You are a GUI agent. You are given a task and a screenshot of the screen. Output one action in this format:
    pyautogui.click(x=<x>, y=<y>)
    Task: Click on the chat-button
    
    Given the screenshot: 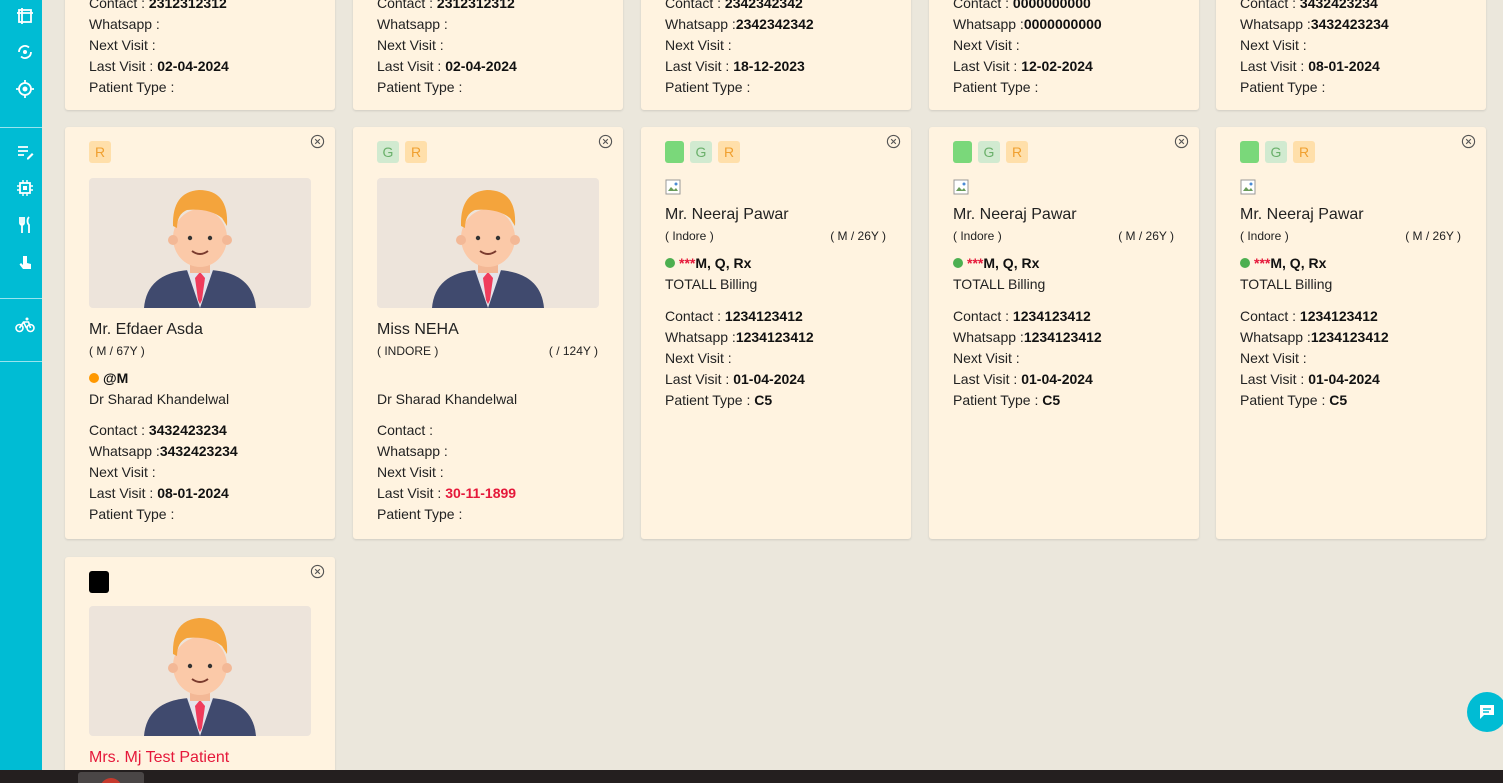 What is the action you would take?
    pyautogui.click(x=1485, y=712)
    